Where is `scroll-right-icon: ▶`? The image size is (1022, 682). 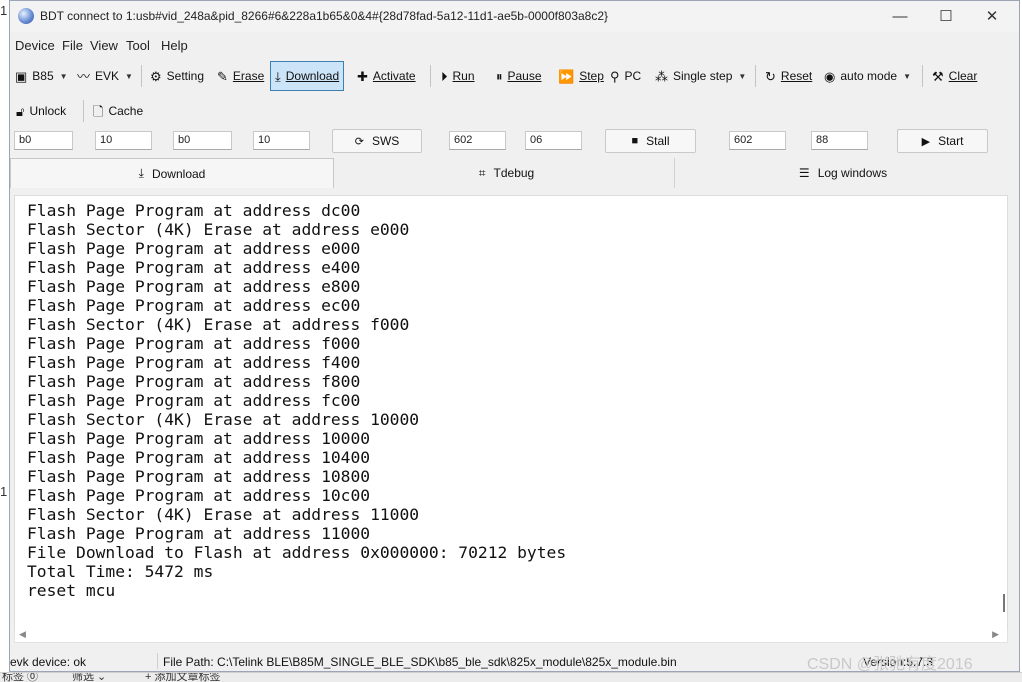 scroll-right-icon: ▶ is located at coordinates (995, 634).